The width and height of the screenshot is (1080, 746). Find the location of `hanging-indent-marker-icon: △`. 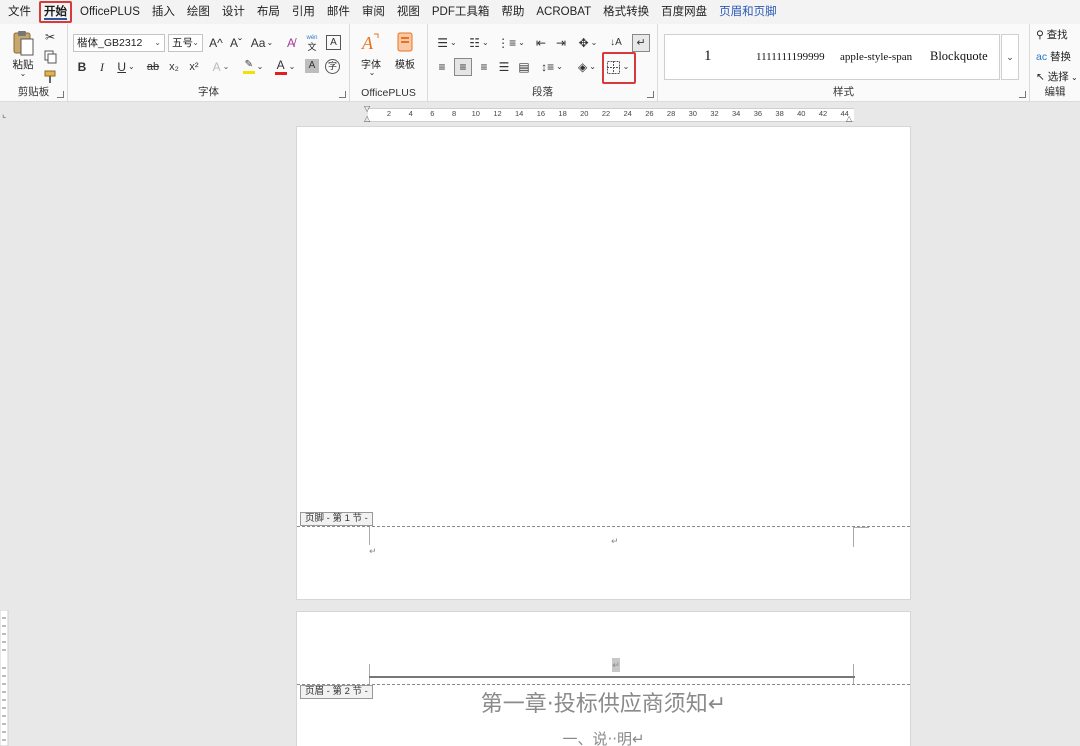

hanging-indent-marker-icon: △ is located at coordinates (367, 118).